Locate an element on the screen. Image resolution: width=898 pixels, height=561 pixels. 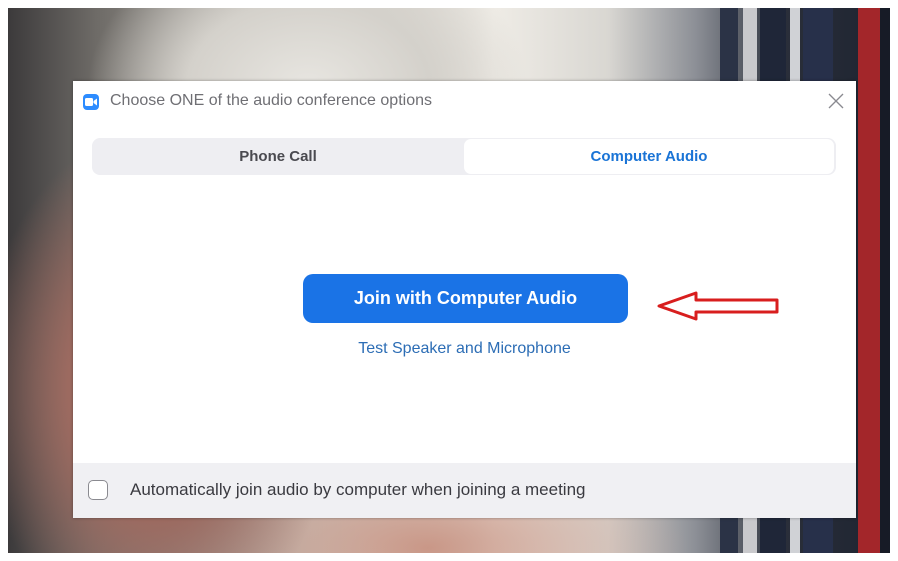
tab-phone-call: Phone Call is located at coordinates (278, 156).